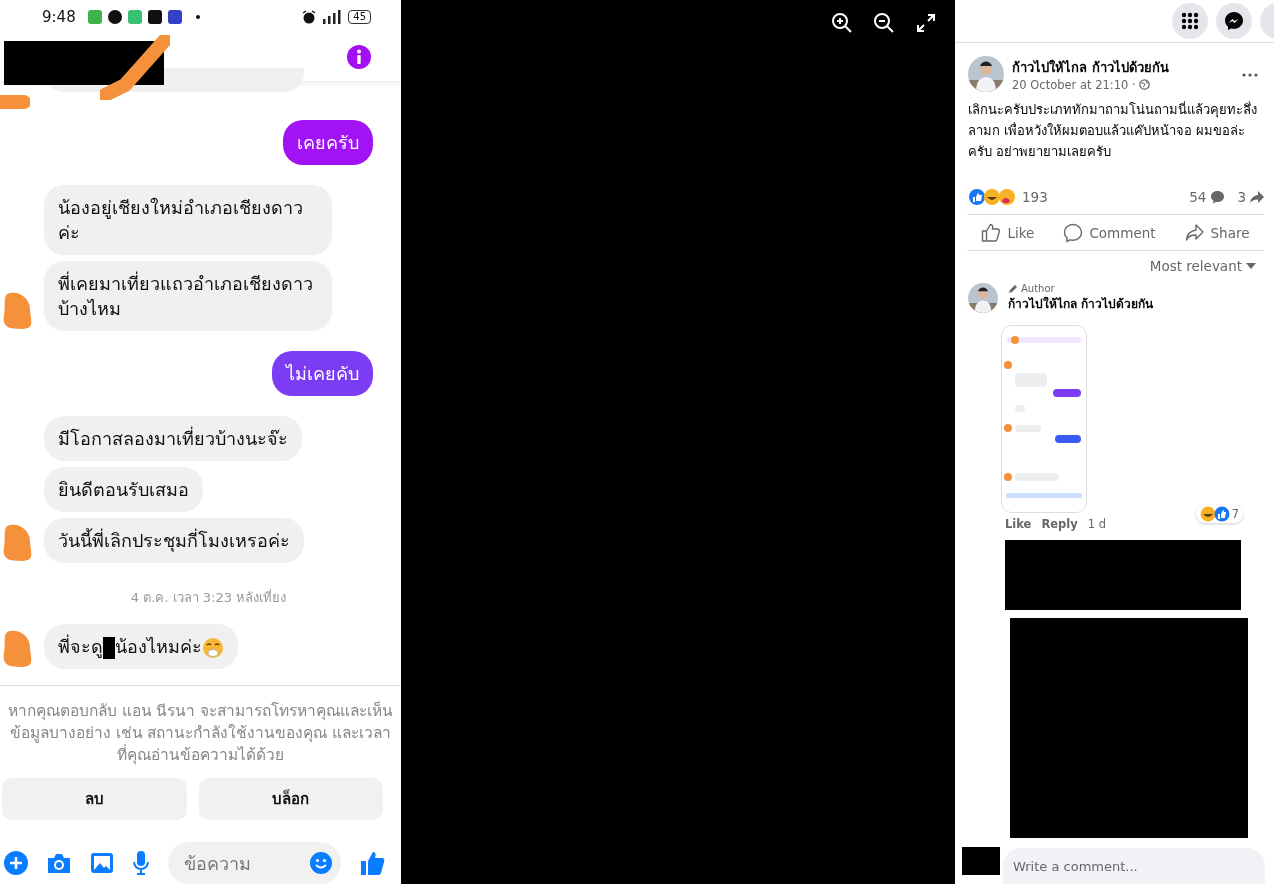 This screenshot has height=884, width=1274. Describe the element at coordinates (1251, 266) in the screenshot. I see `caret-icon` at that location.